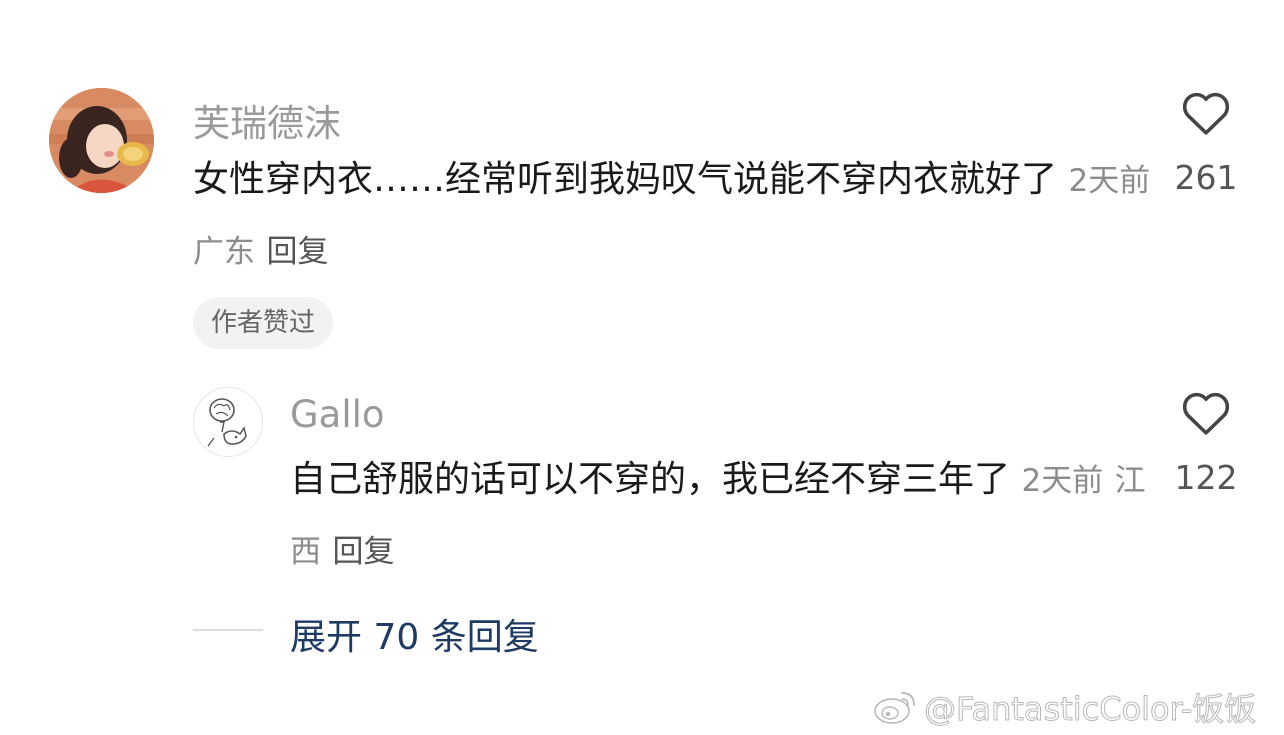 This screenshot has height=735, width=1284. Describe the element at coordinates (228, 630) in the screenshot. I see `expand-divider` at that location.